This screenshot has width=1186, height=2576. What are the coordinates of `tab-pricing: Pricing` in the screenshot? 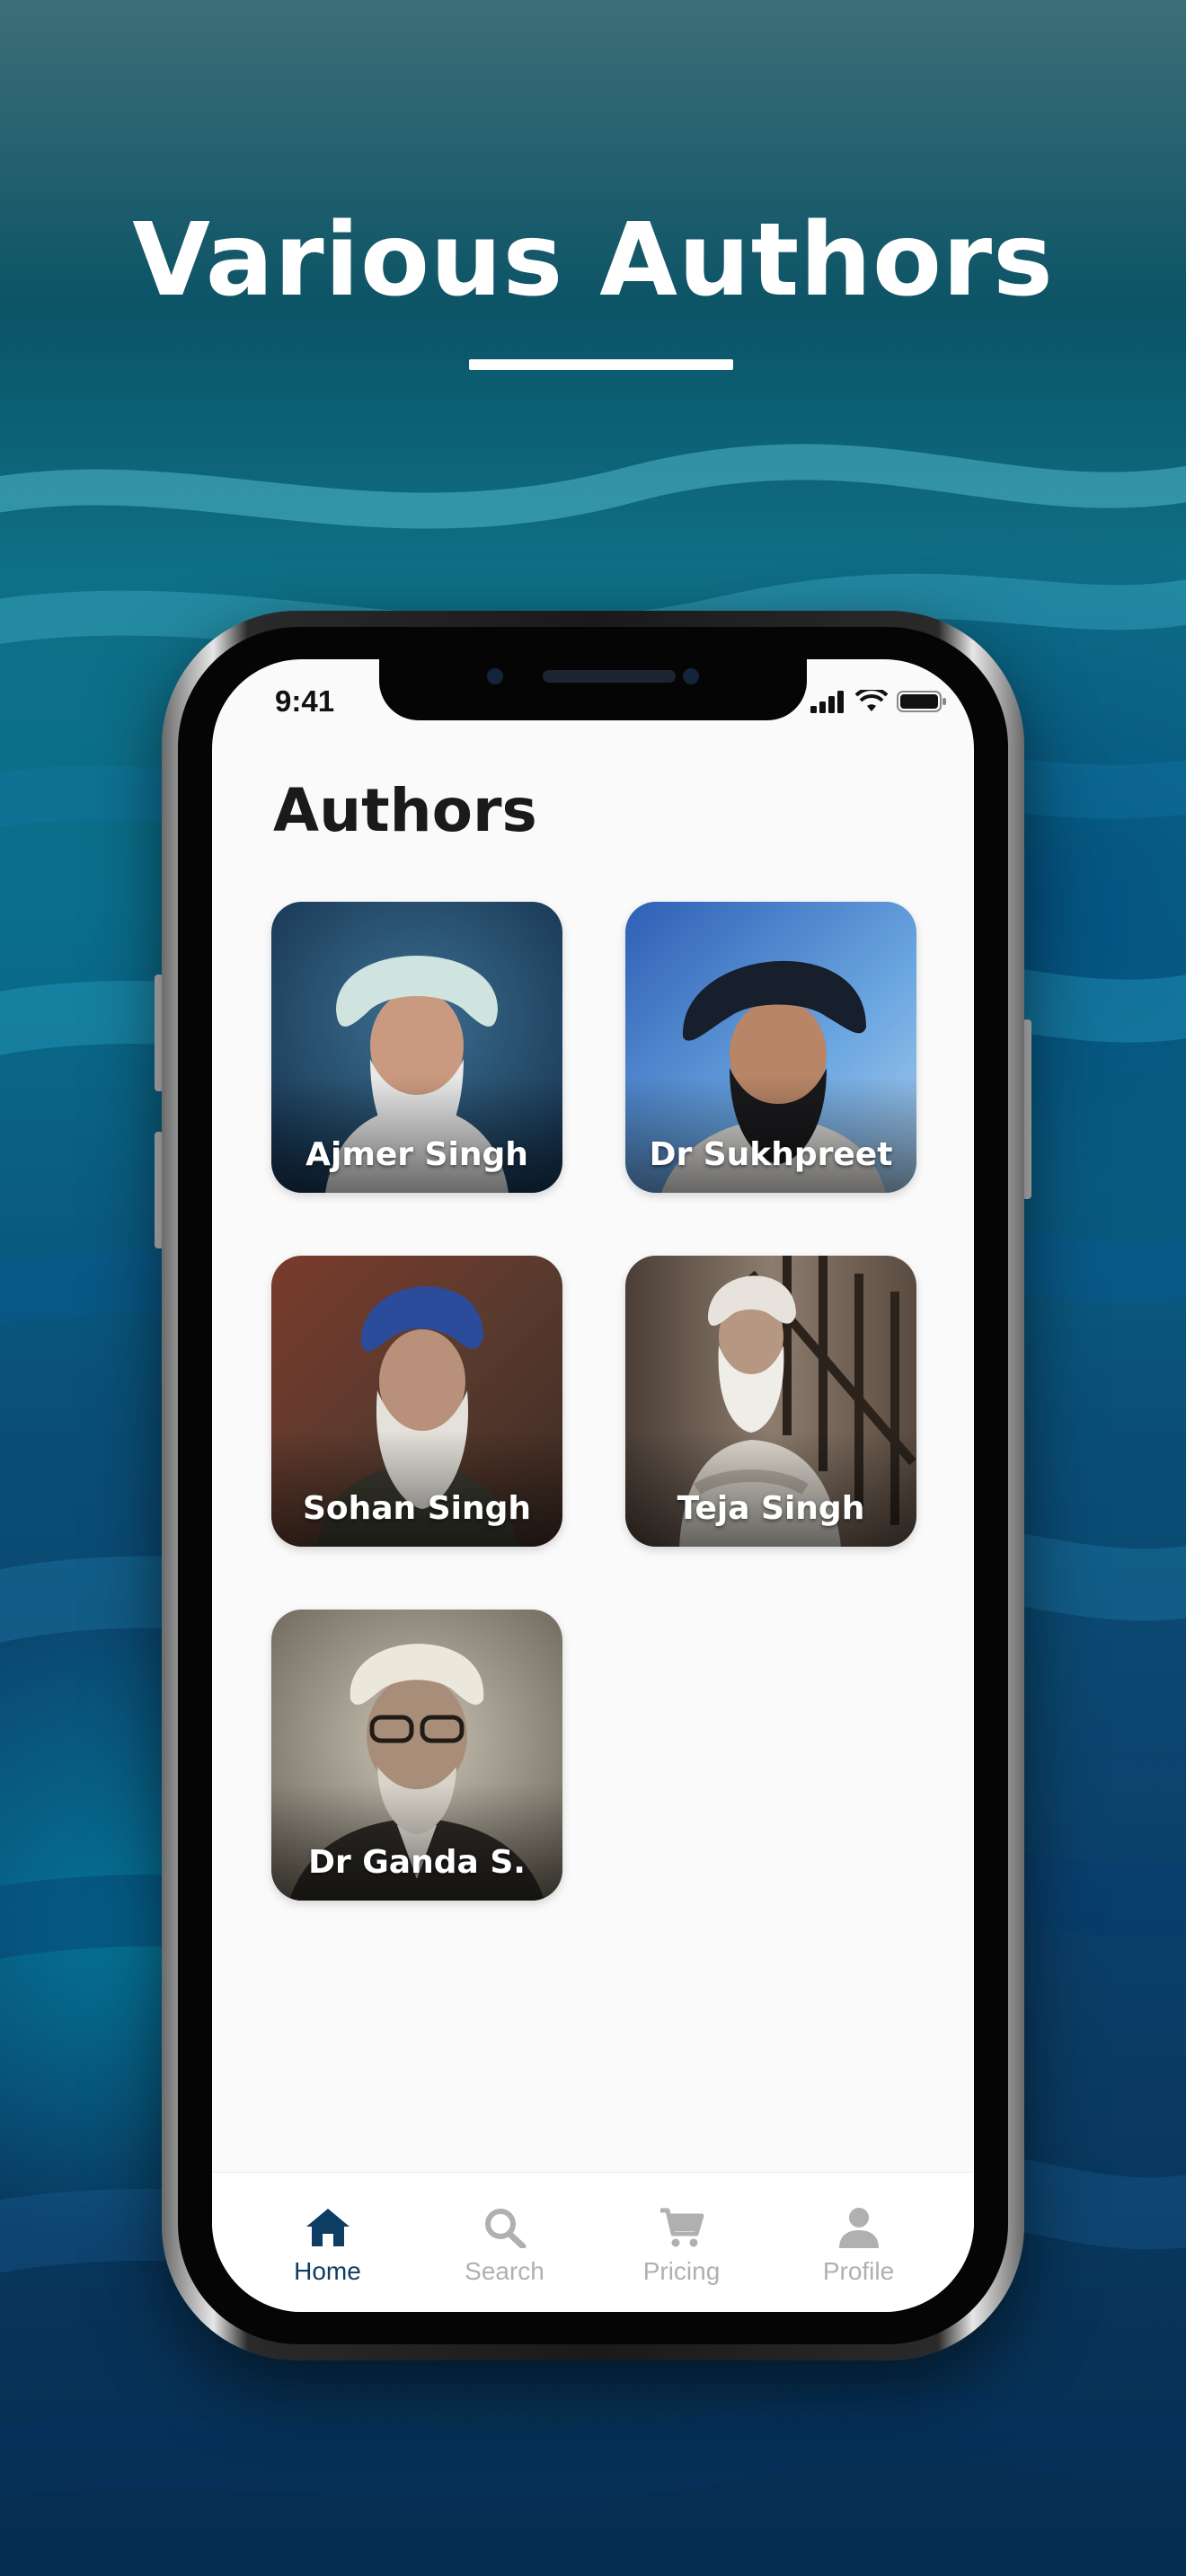 It's located at (682, 2242).